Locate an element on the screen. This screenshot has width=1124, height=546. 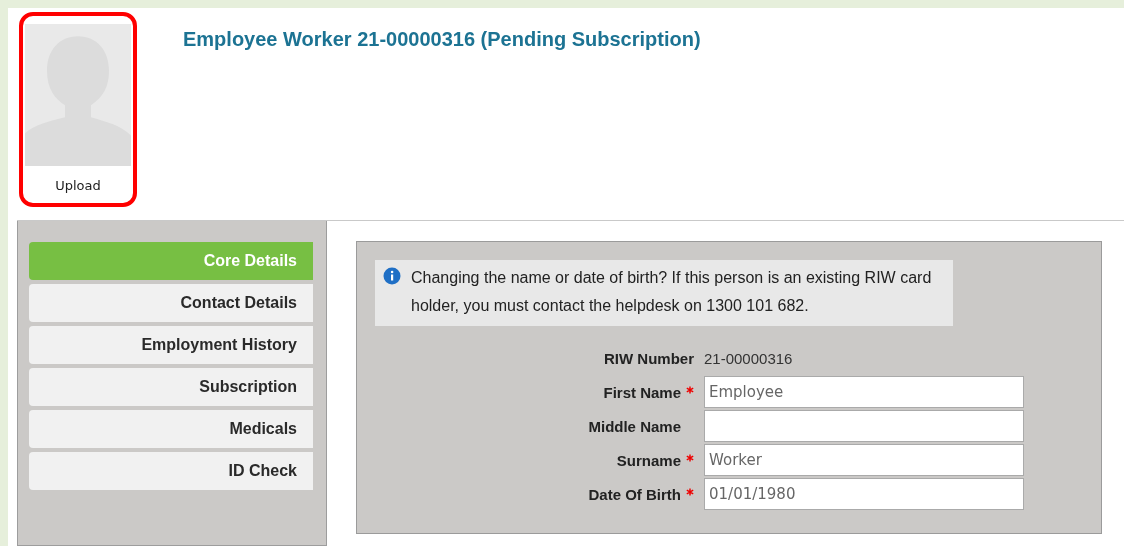
upload-label: Upload is located at coordinates (78, 185).